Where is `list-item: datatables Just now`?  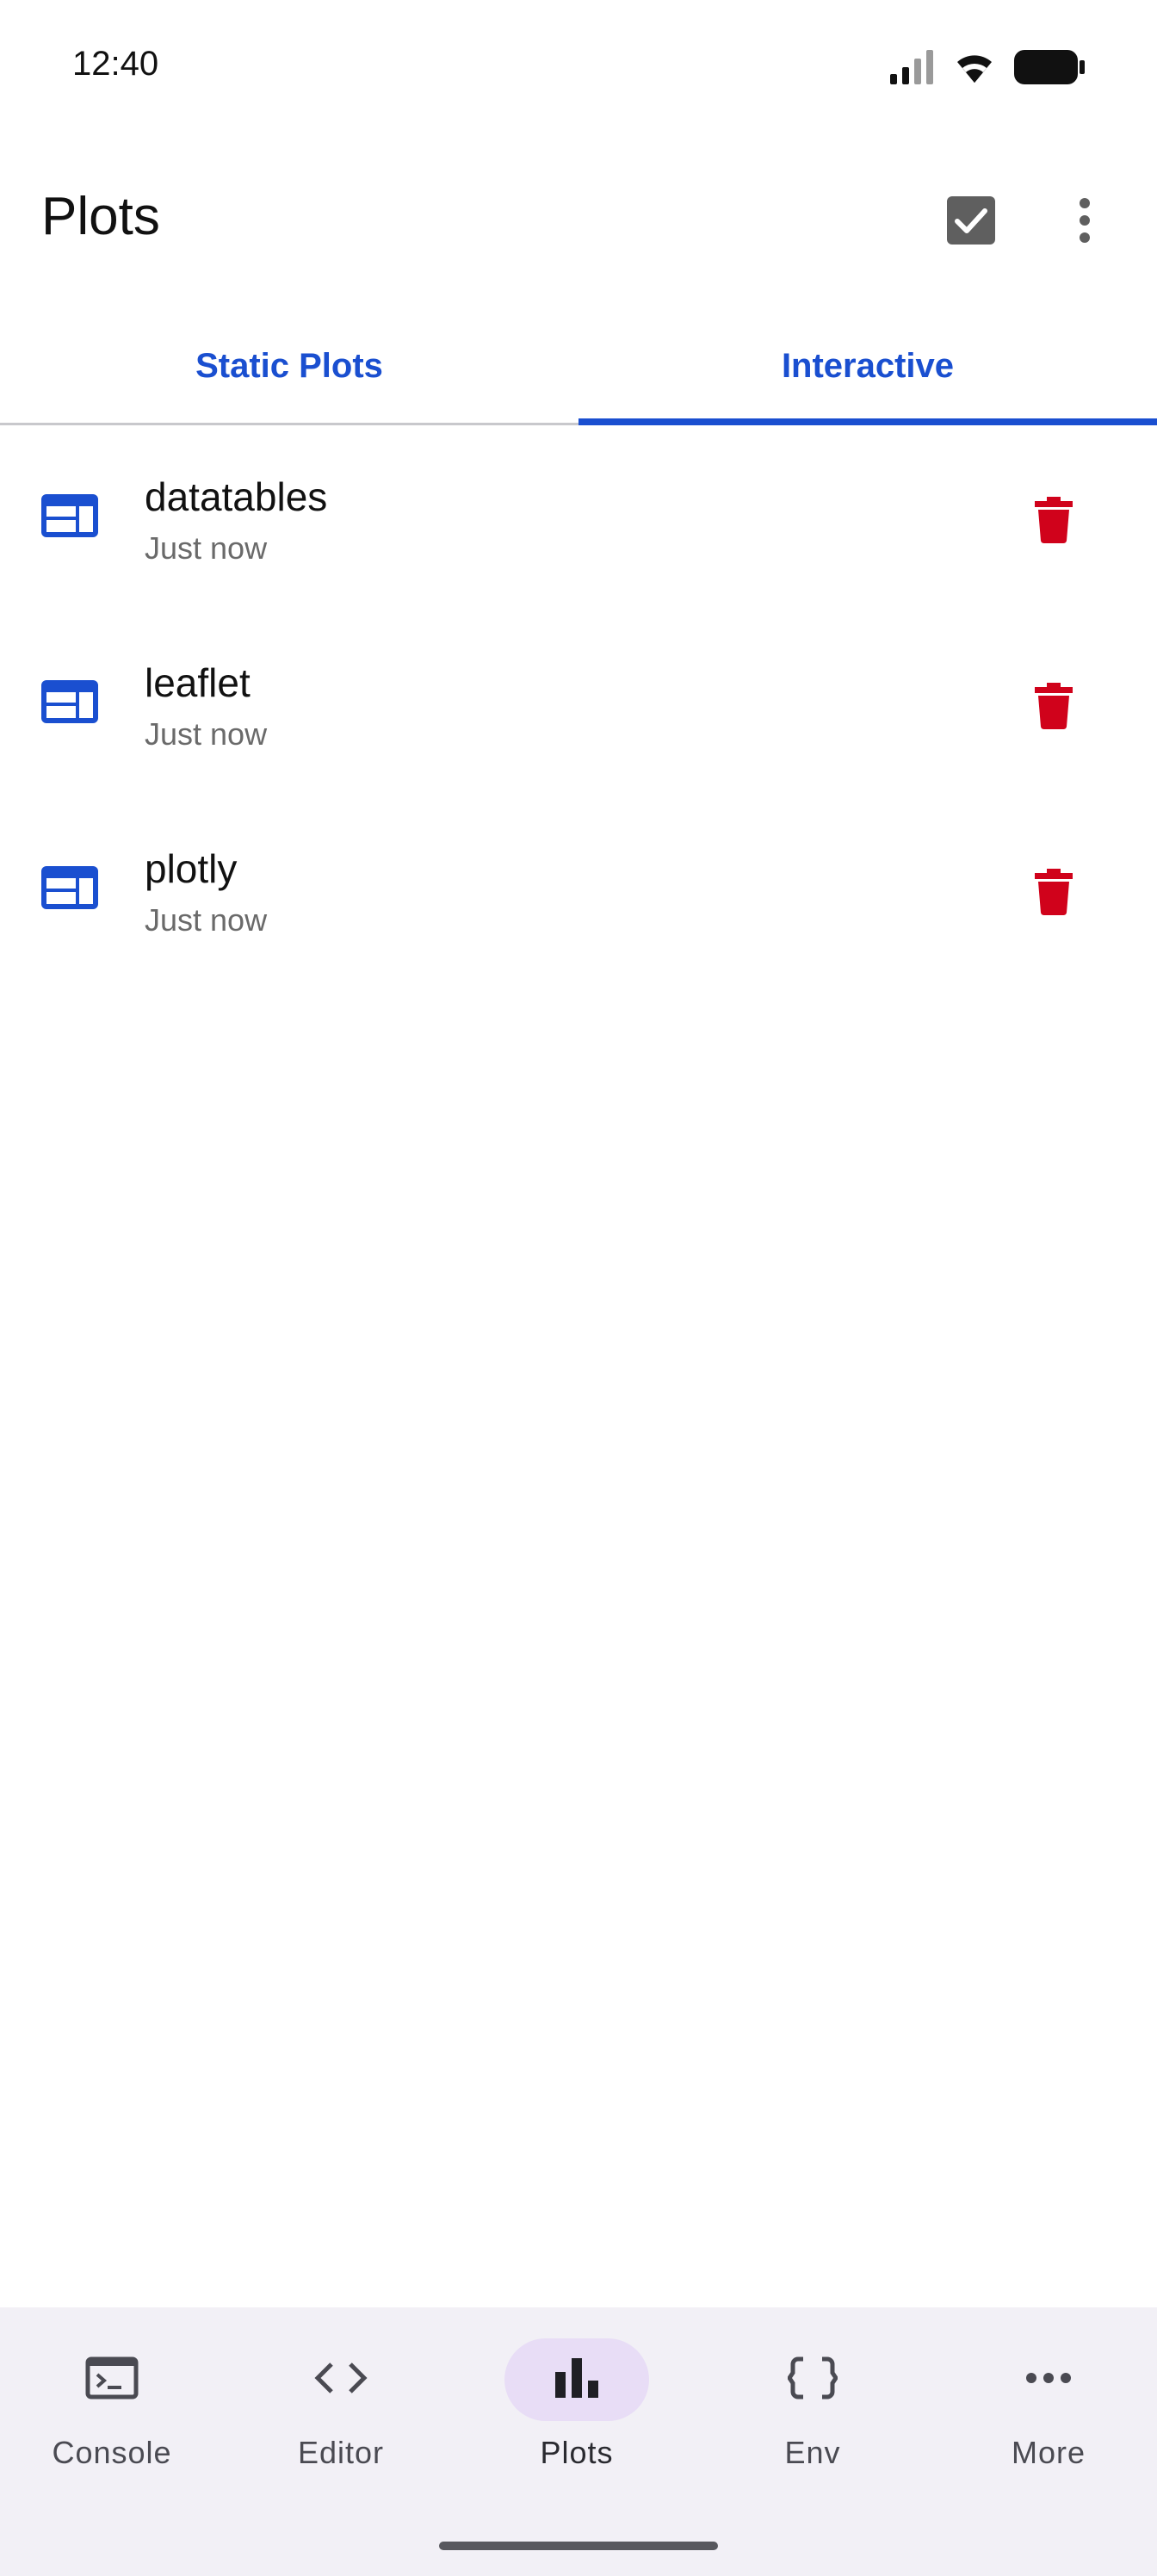 list-item: datatables Just now is located at coordinates (579, 518).